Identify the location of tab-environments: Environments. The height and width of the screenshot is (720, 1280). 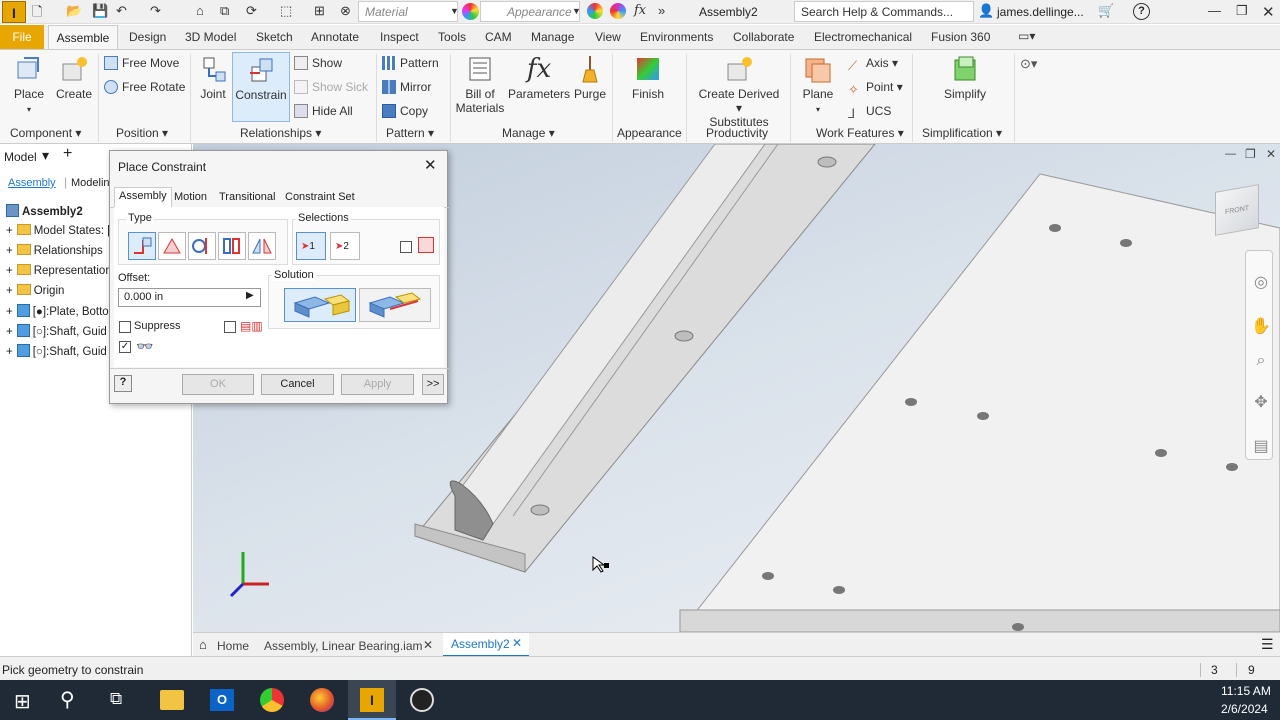
(676, 37).